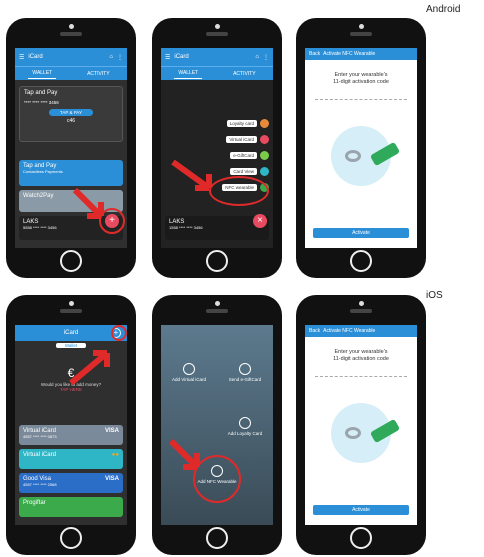 The image size is (484, 557). I want to click on card-title: Virtual iCard, so click(39, 455).